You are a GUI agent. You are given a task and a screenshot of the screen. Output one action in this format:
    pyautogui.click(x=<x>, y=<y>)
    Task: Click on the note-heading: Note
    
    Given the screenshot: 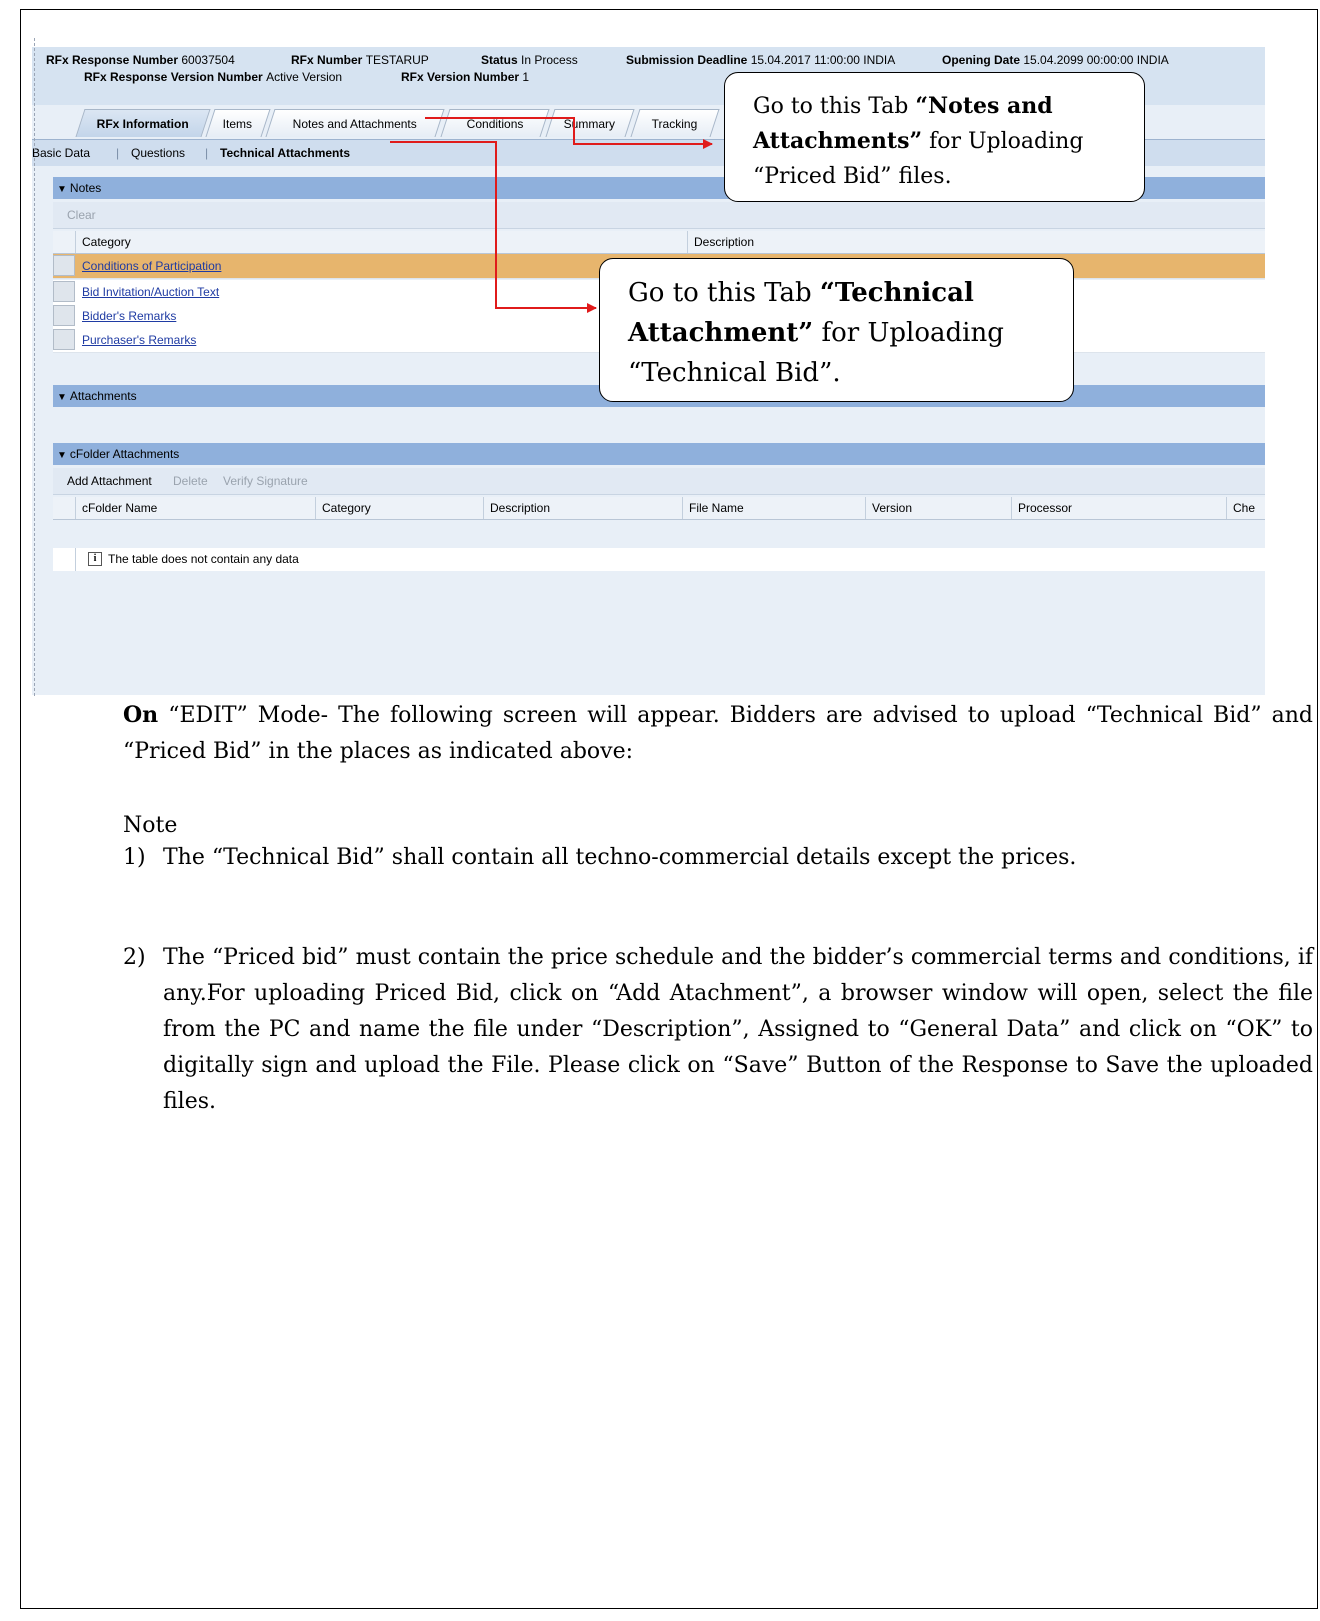 What is the action you would take?
    pyautogui.click(x=150, y=825)
    